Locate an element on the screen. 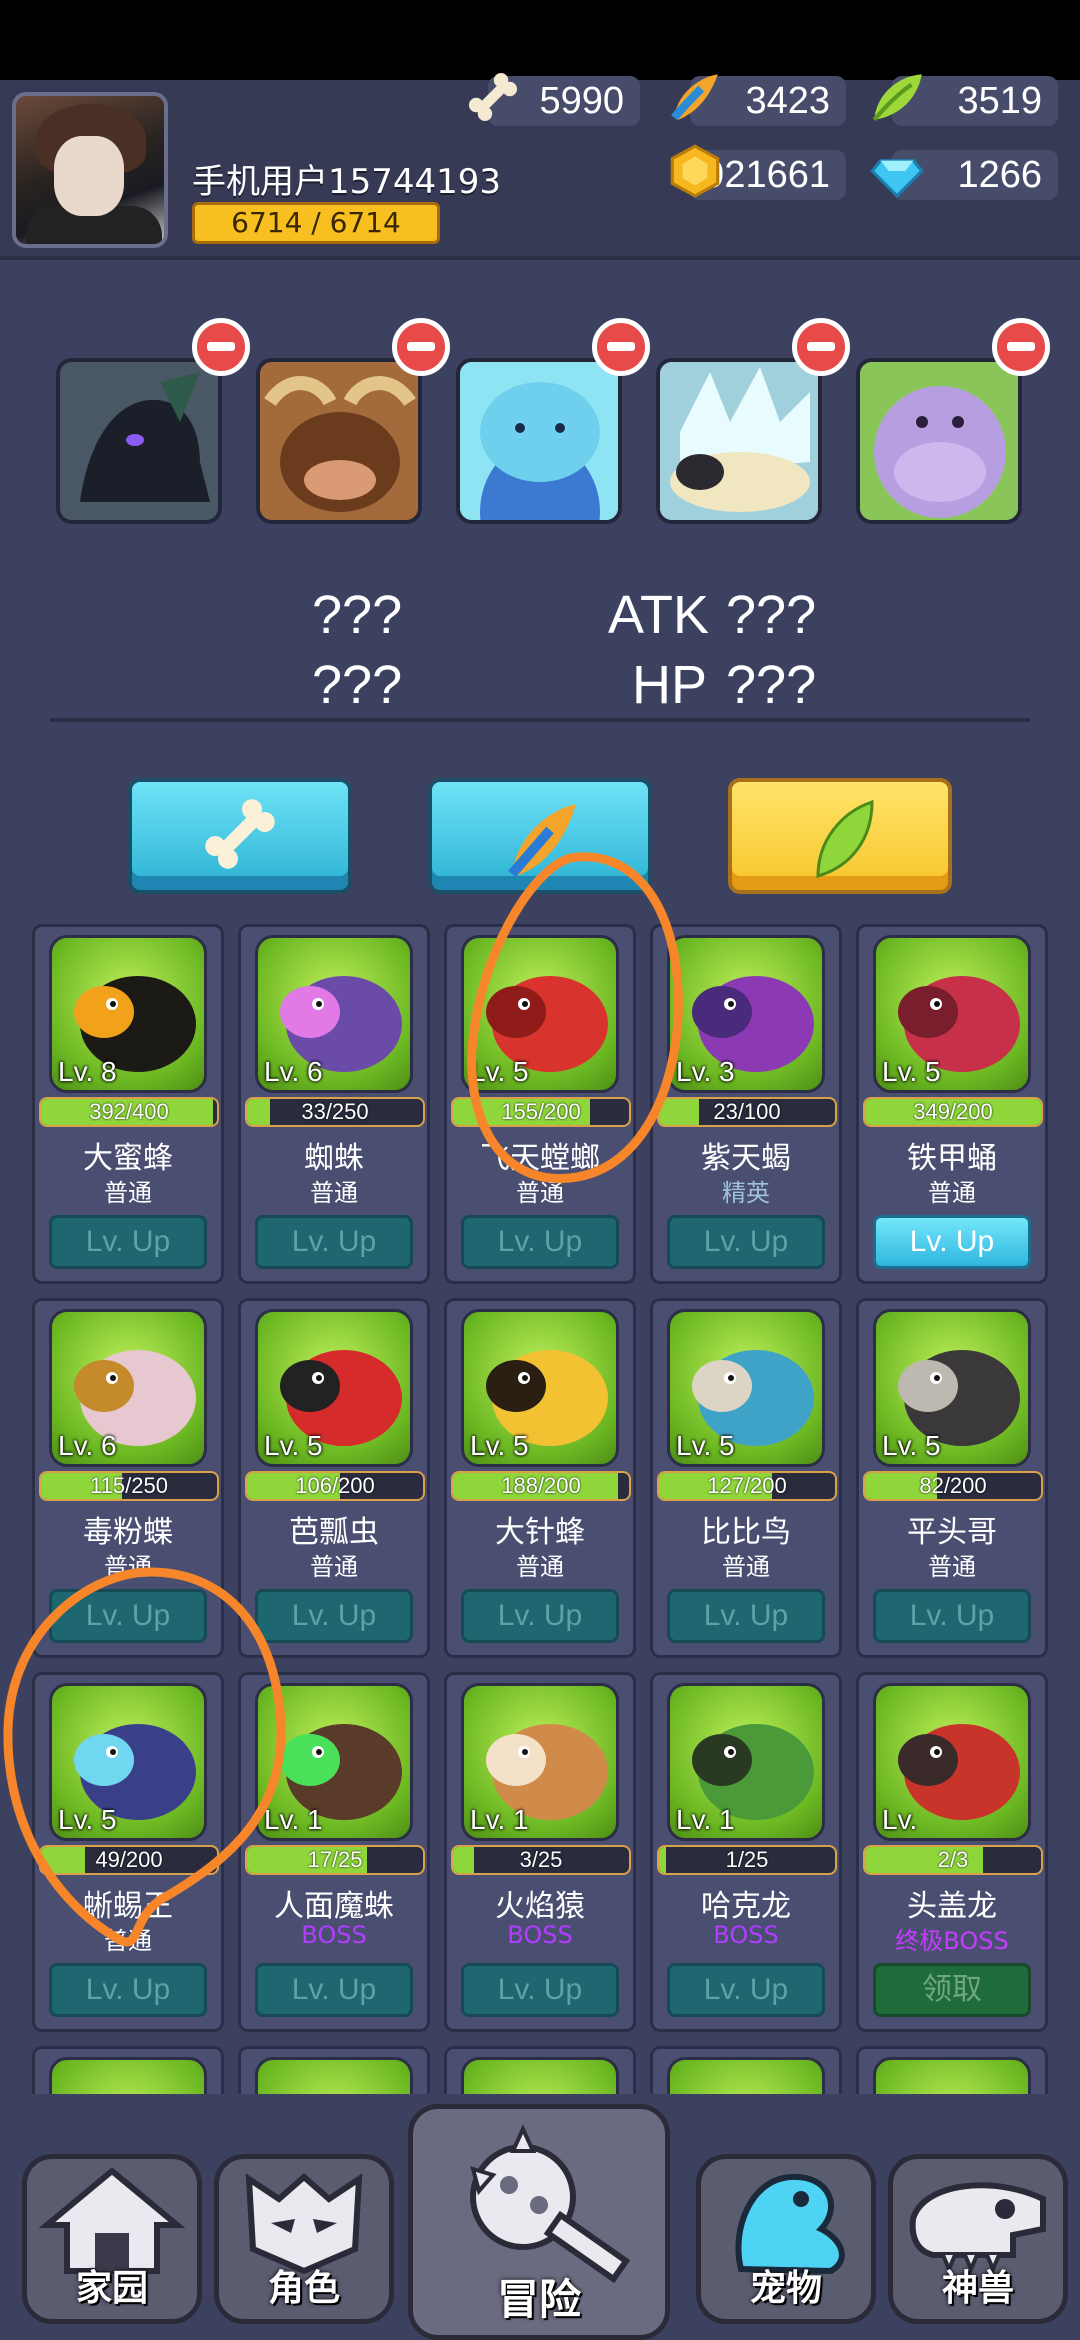 The image size is (1080, 2340). pet-card: Lv. 6 115/250 毒粉蝶 普通 Lv. Up is located at coordinates (128, 1478).